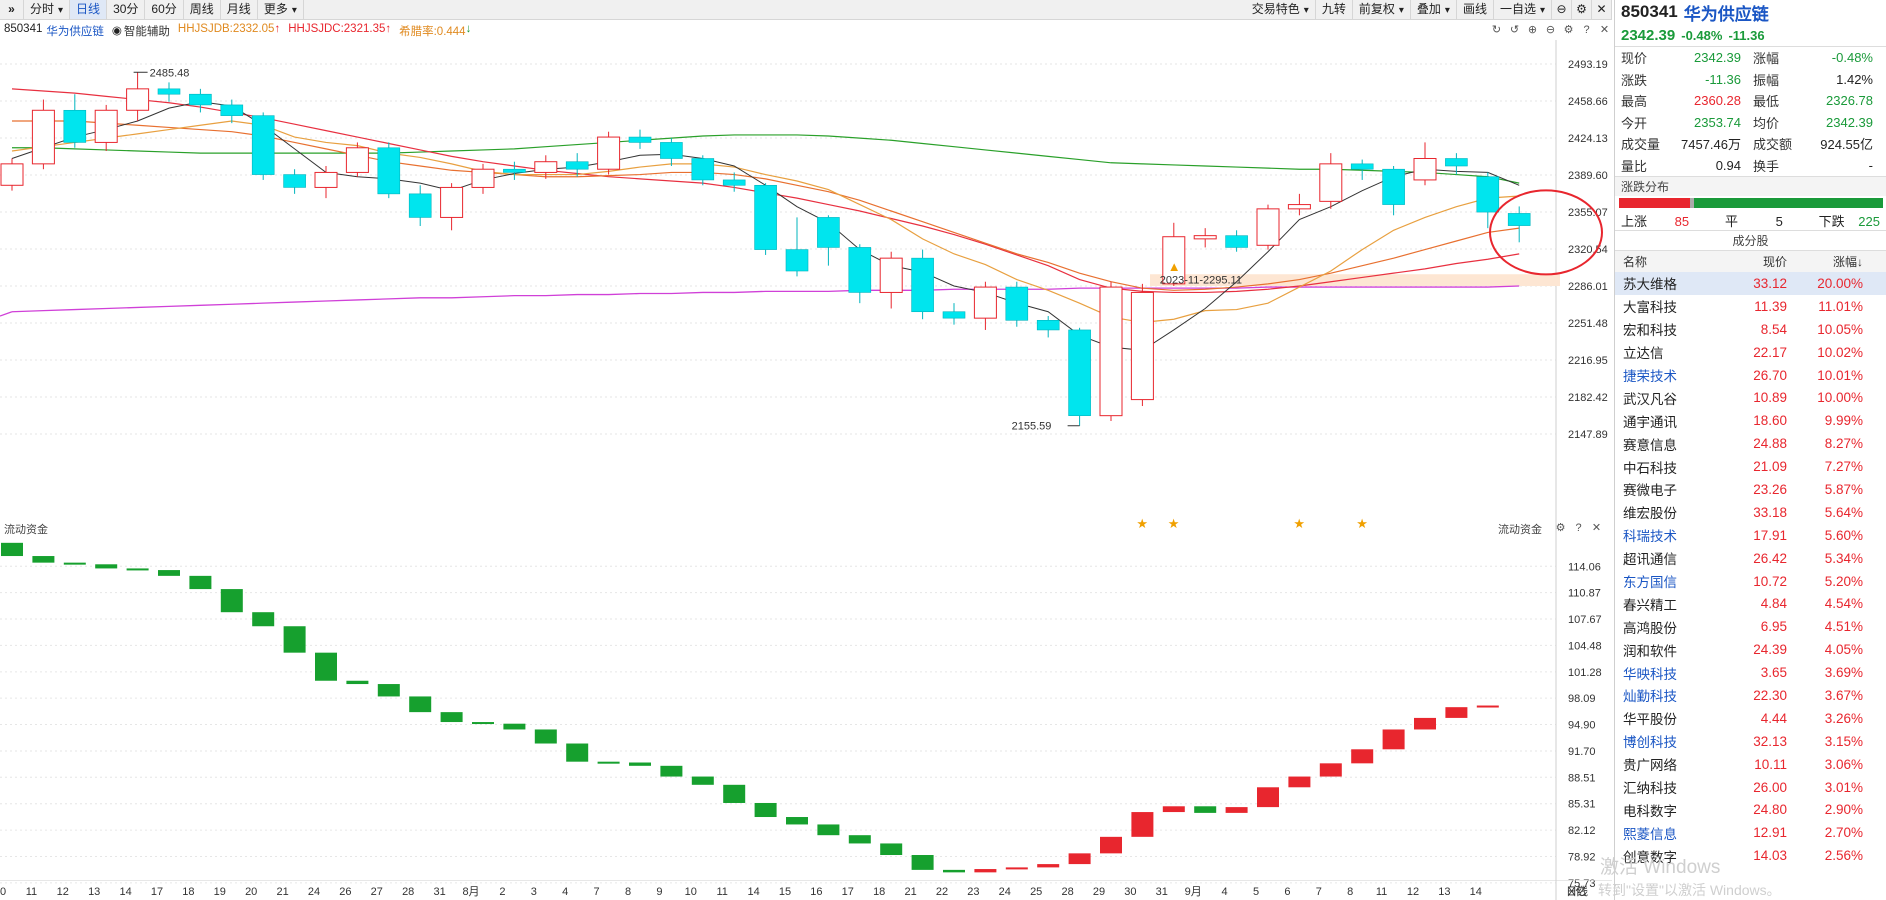 The width and height of the screenshot is (1886, 900). What do you see at coordinates (1750, 809) in the screenshot?
I see `constituent-row: 电科数字 24.80 2.90%` at bounding box center [1750, 809].